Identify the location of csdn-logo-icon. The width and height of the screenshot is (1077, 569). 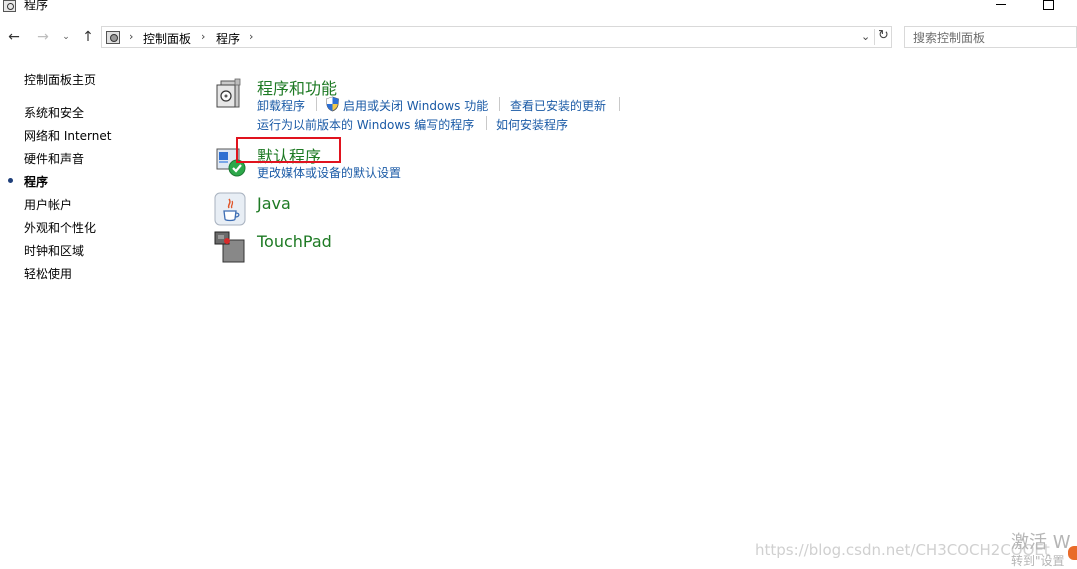
(1072, 553).